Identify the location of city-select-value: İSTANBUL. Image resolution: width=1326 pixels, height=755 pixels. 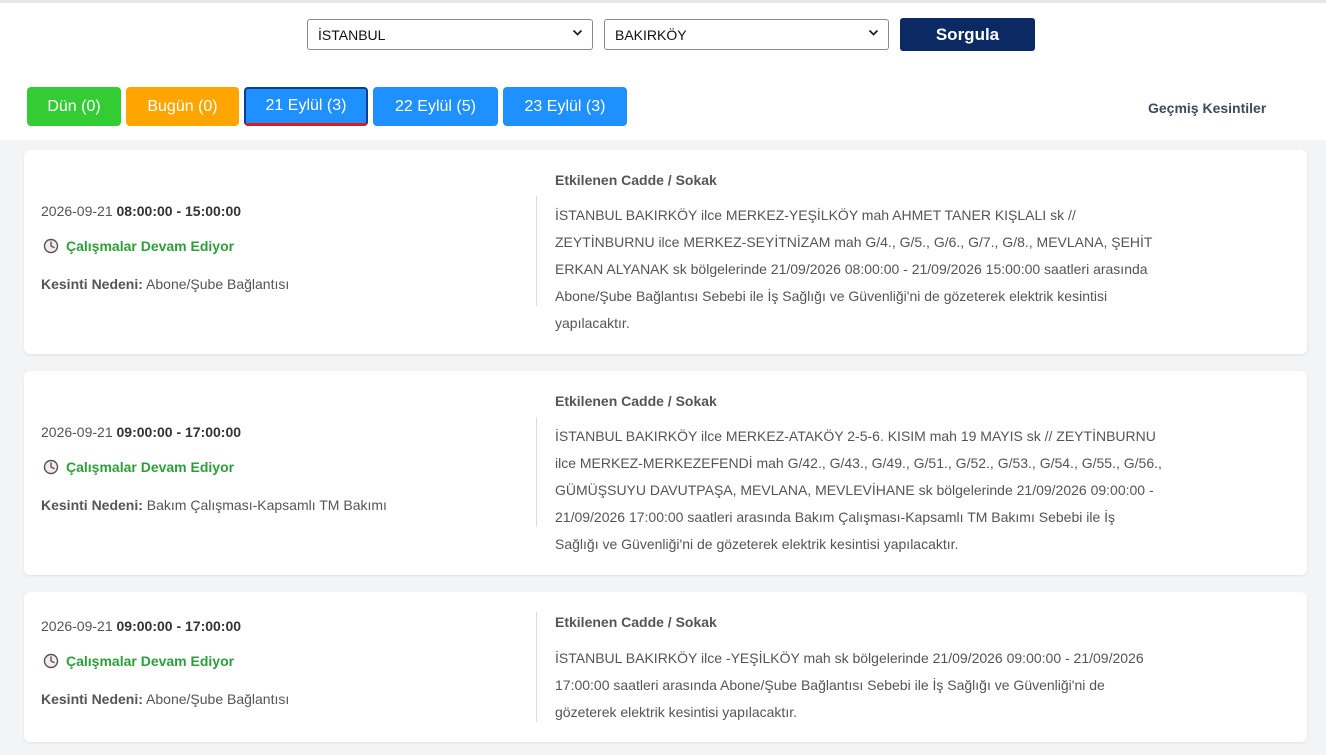
(352, 34).